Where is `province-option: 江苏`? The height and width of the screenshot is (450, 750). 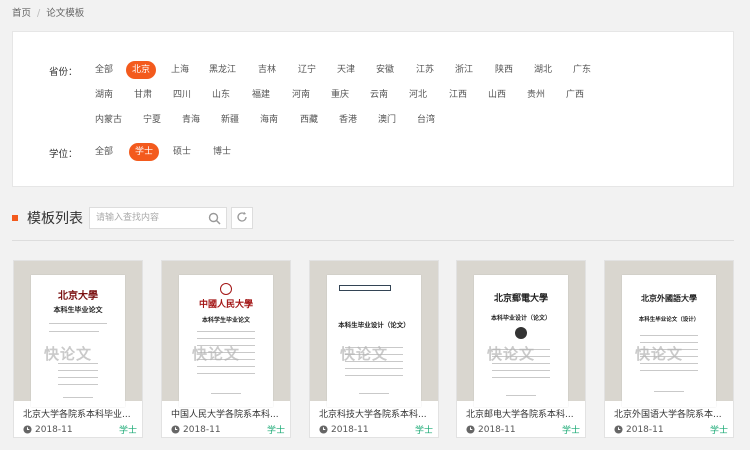 province-option: 江苏 is located at coordinates (425, 70).